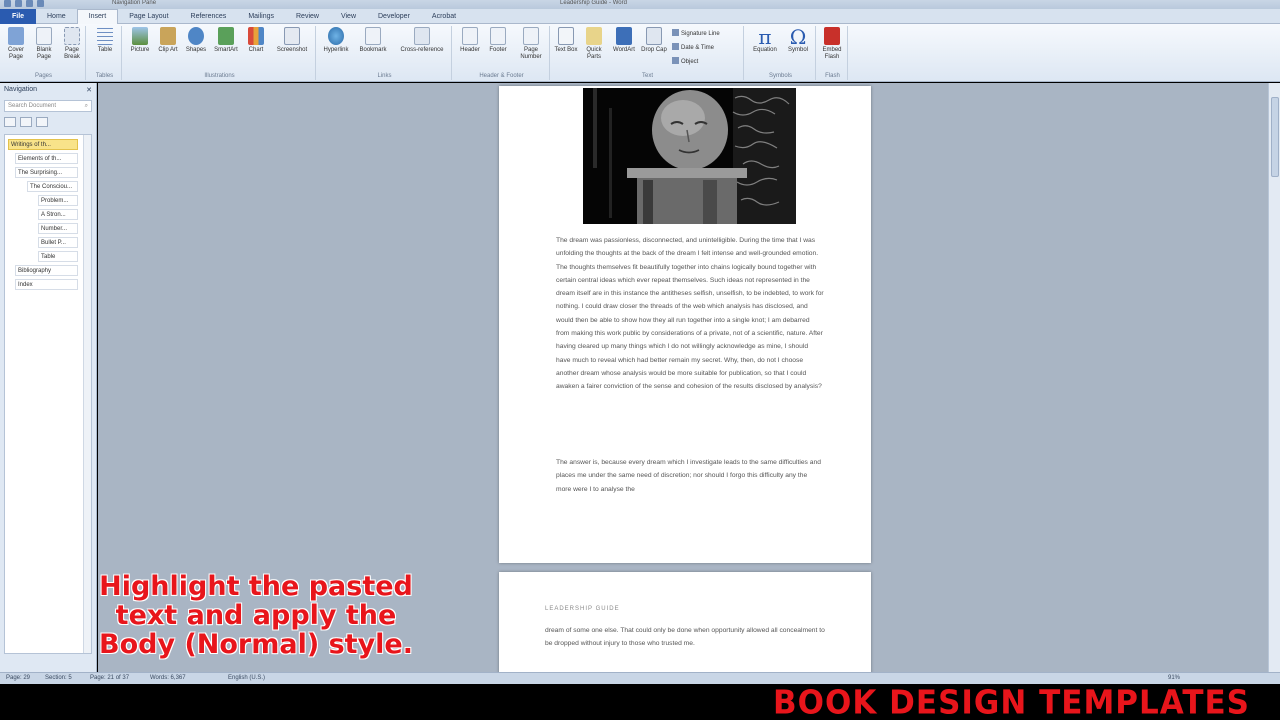  I want to click on screenshot-button: Screenshot, so click(292, 40).